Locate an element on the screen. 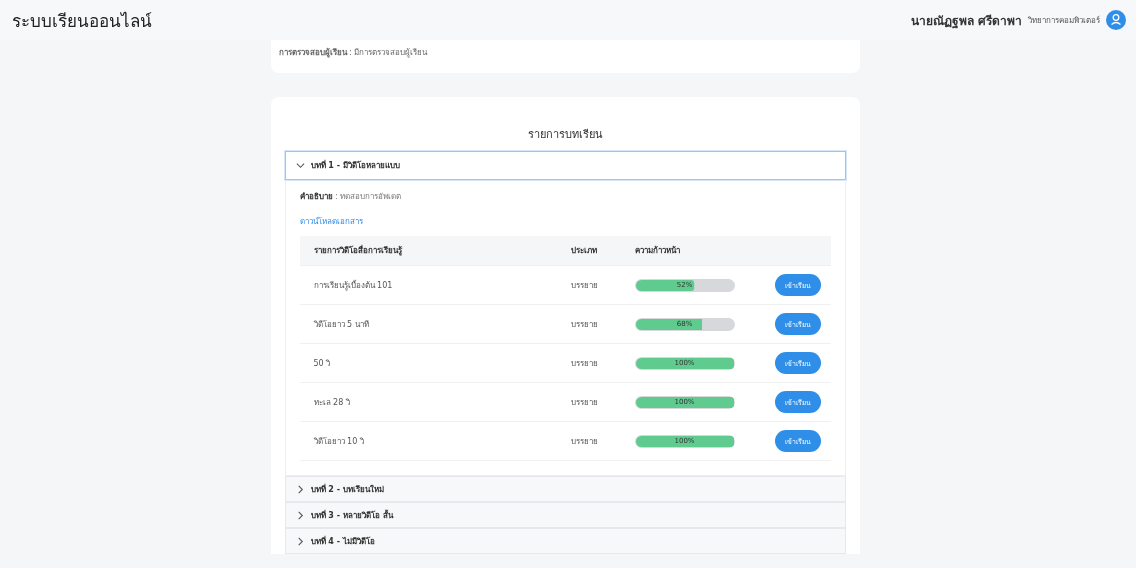  chapter-description: คำอธิบาย : ทดสอบการอัพเดต is located at coordinates (351, 197).